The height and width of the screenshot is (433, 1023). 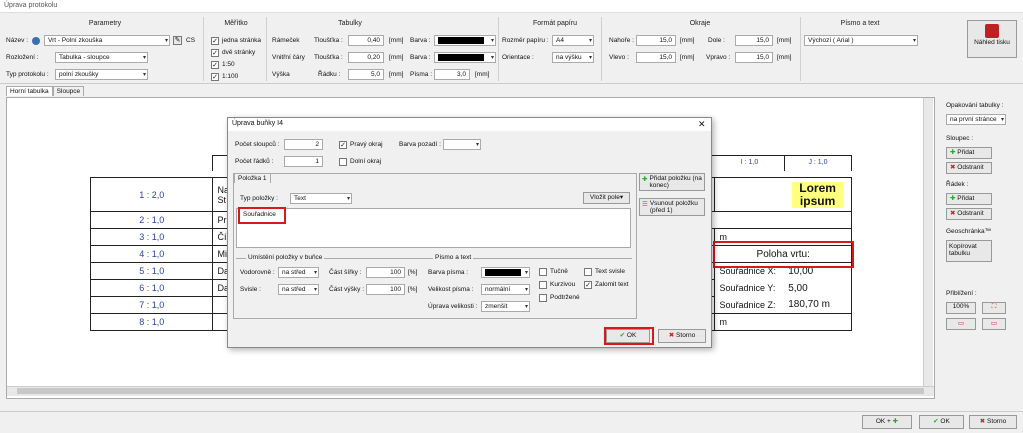 I want to click on paper-size-select: A4 ▾, so click(x=573, y=40).